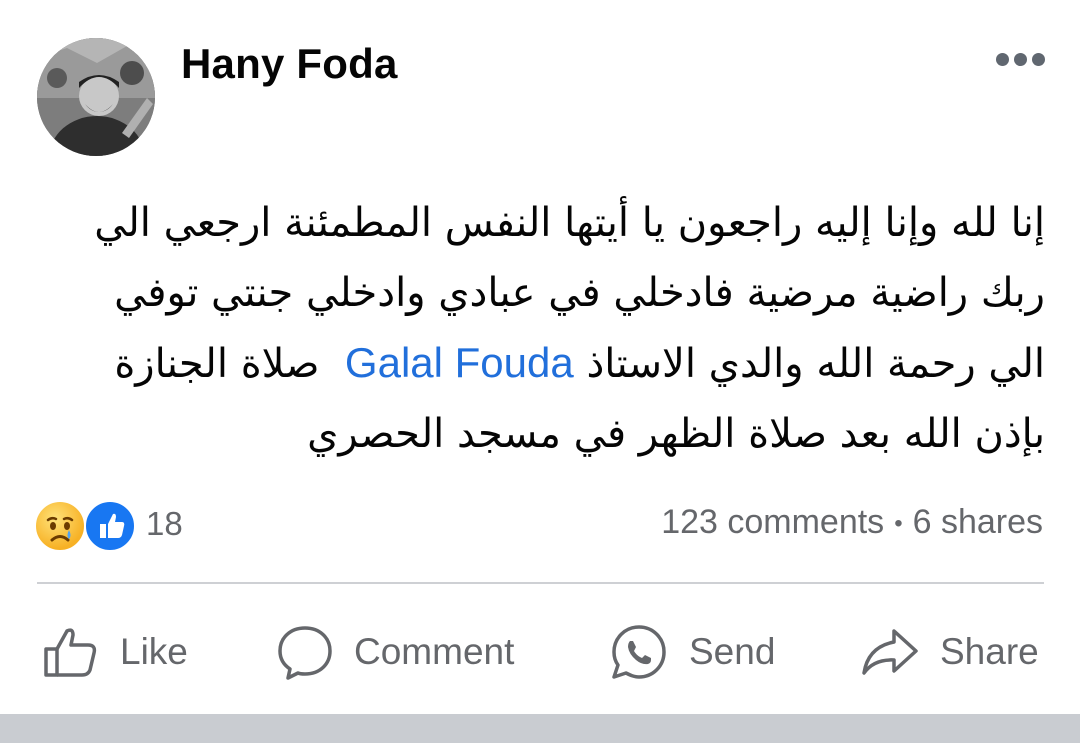 This screenshot has width=1080, height=743. I want to click on author-avatar, so click(96, 97).